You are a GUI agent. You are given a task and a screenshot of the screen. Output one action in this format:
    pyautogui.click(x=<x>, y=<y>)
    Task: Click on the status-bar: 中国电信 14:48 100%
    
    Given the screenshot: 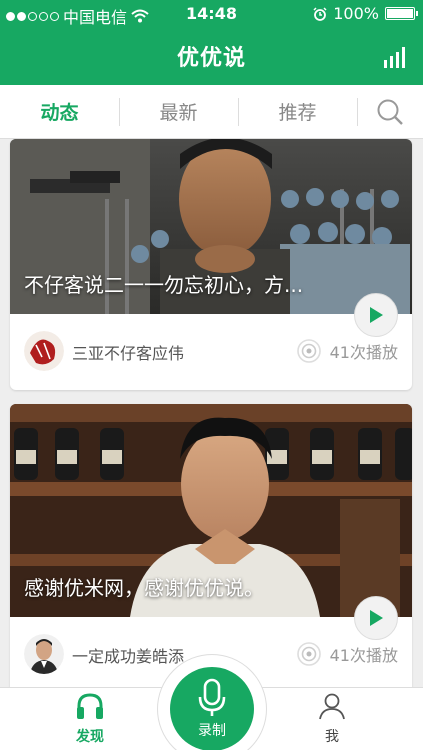 What is the action you would take?
    pyautogui.click(x=211, y=14)
    